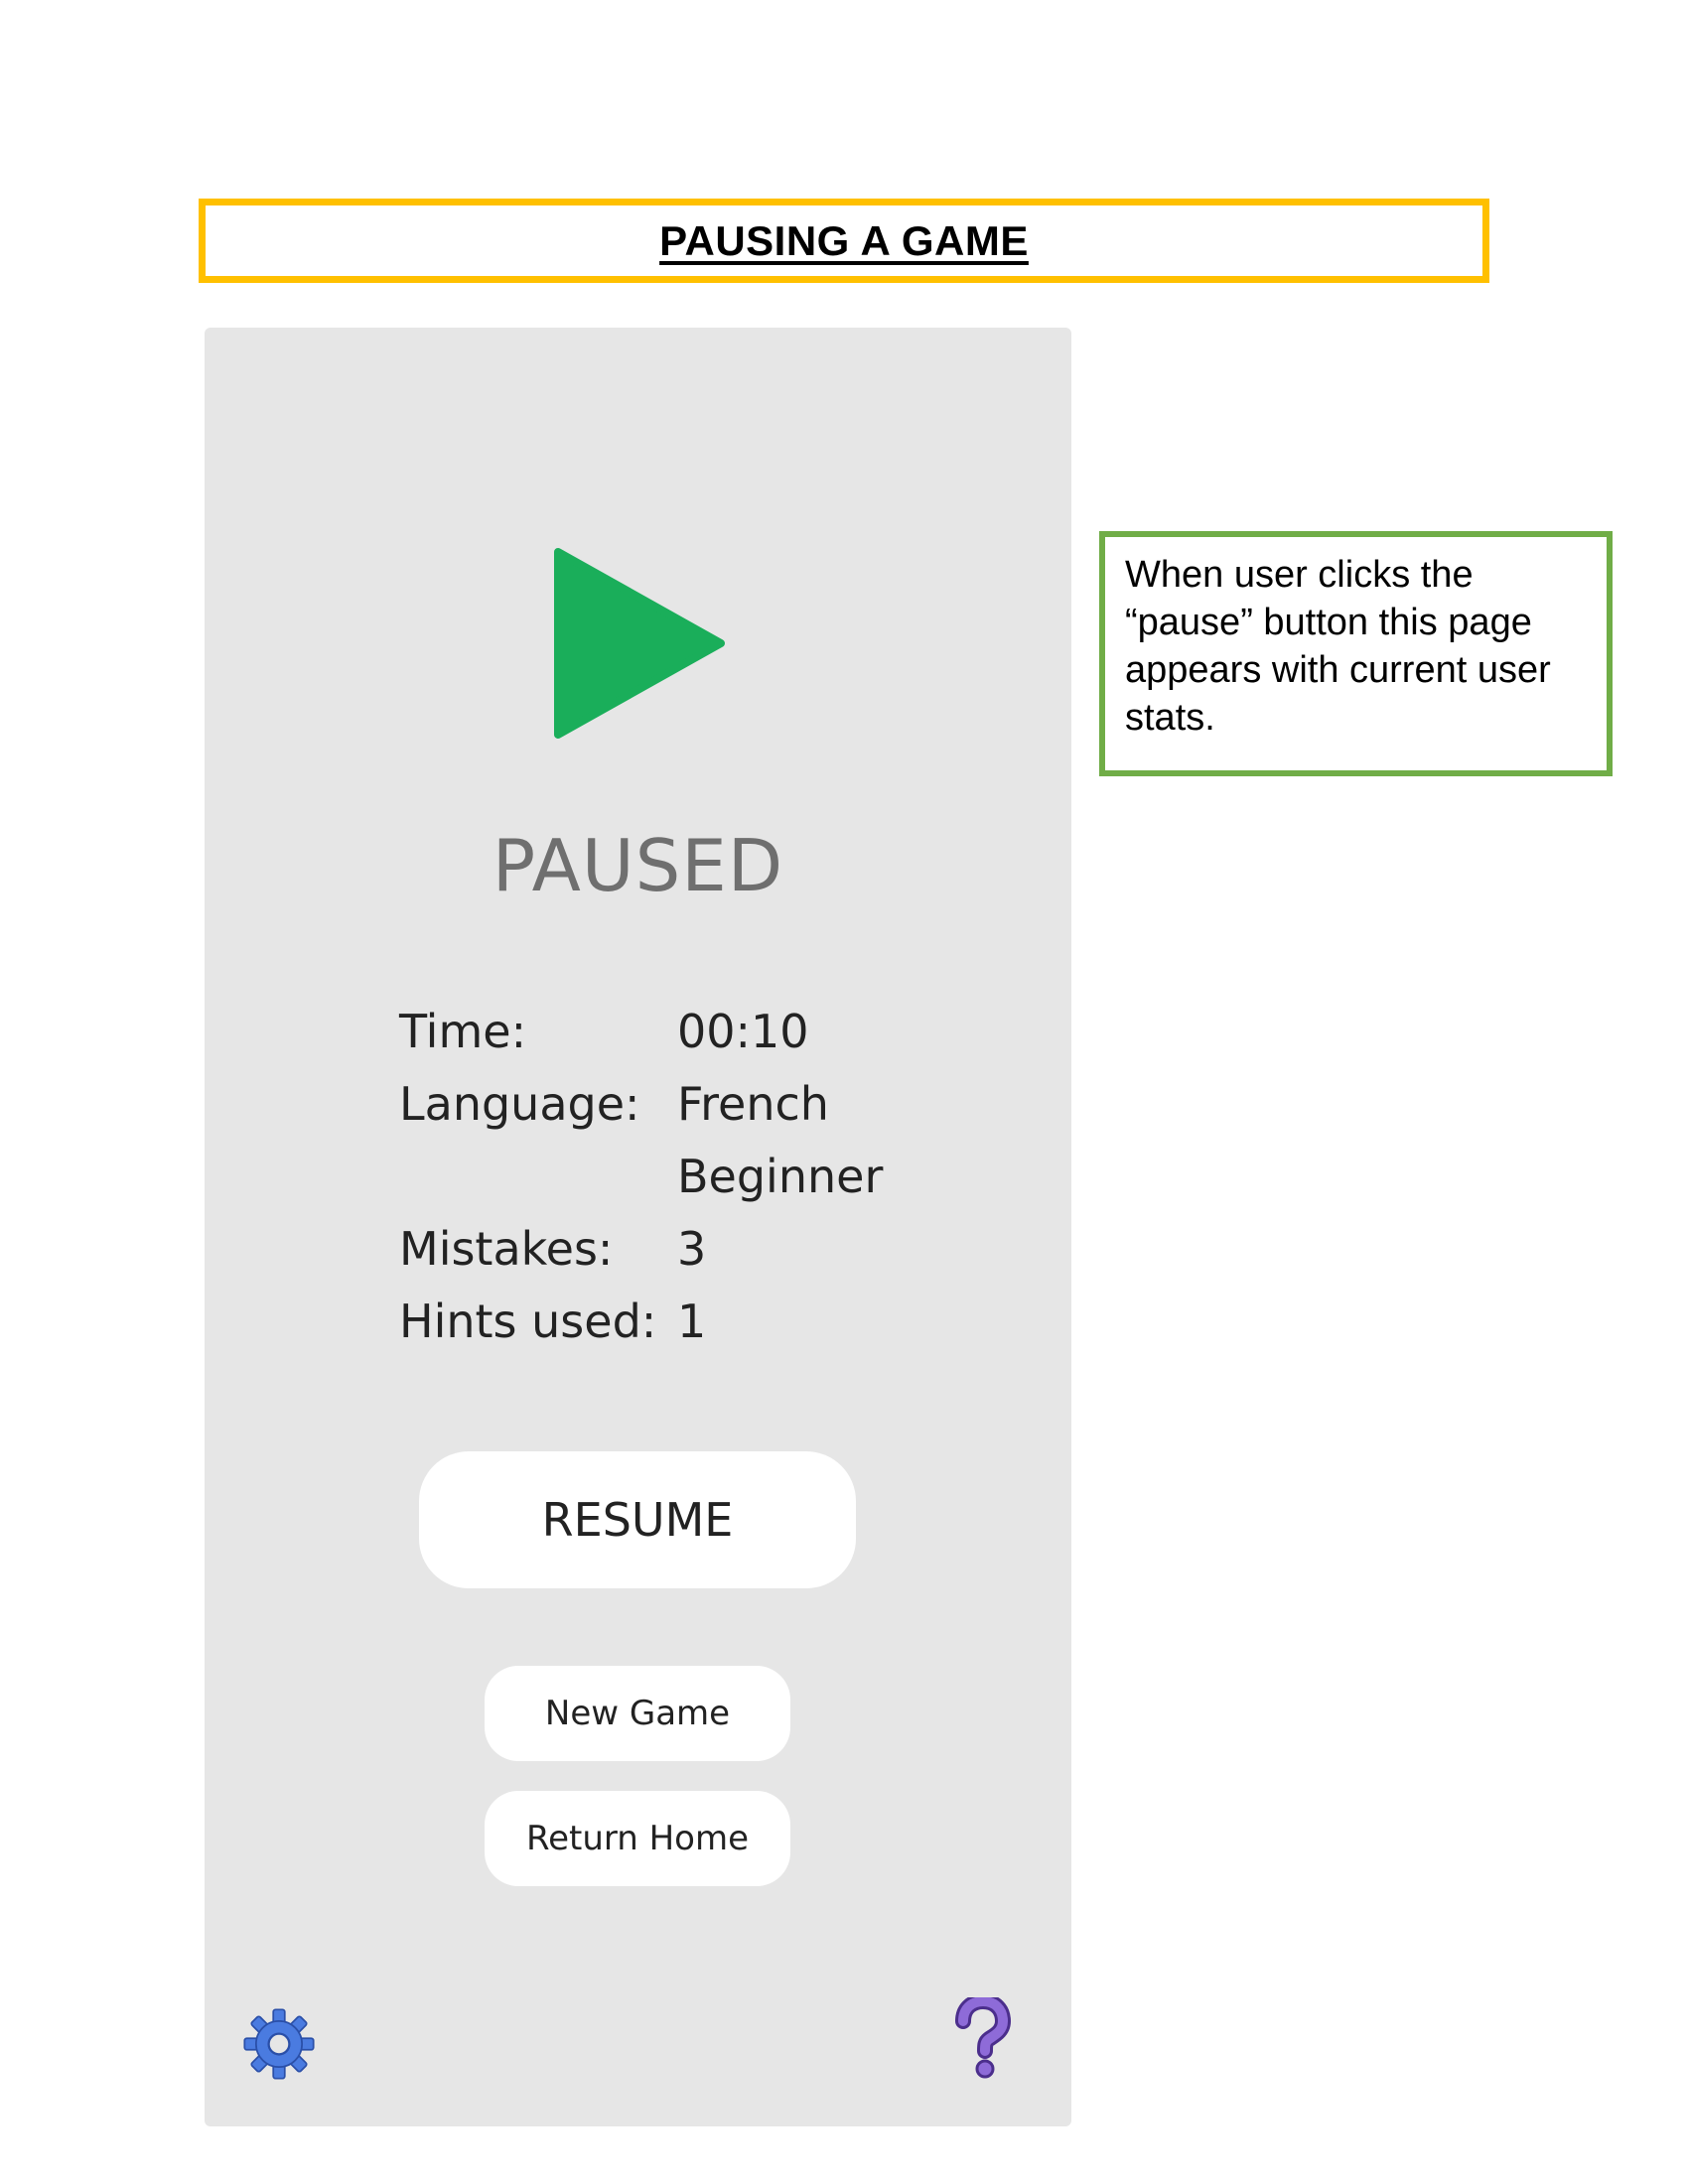 The height and width of the screenshot is (2184, 1688). Describe the element at coordinates (463, 1031) in the screenshot. I see `stat-label: Time:` at that location.